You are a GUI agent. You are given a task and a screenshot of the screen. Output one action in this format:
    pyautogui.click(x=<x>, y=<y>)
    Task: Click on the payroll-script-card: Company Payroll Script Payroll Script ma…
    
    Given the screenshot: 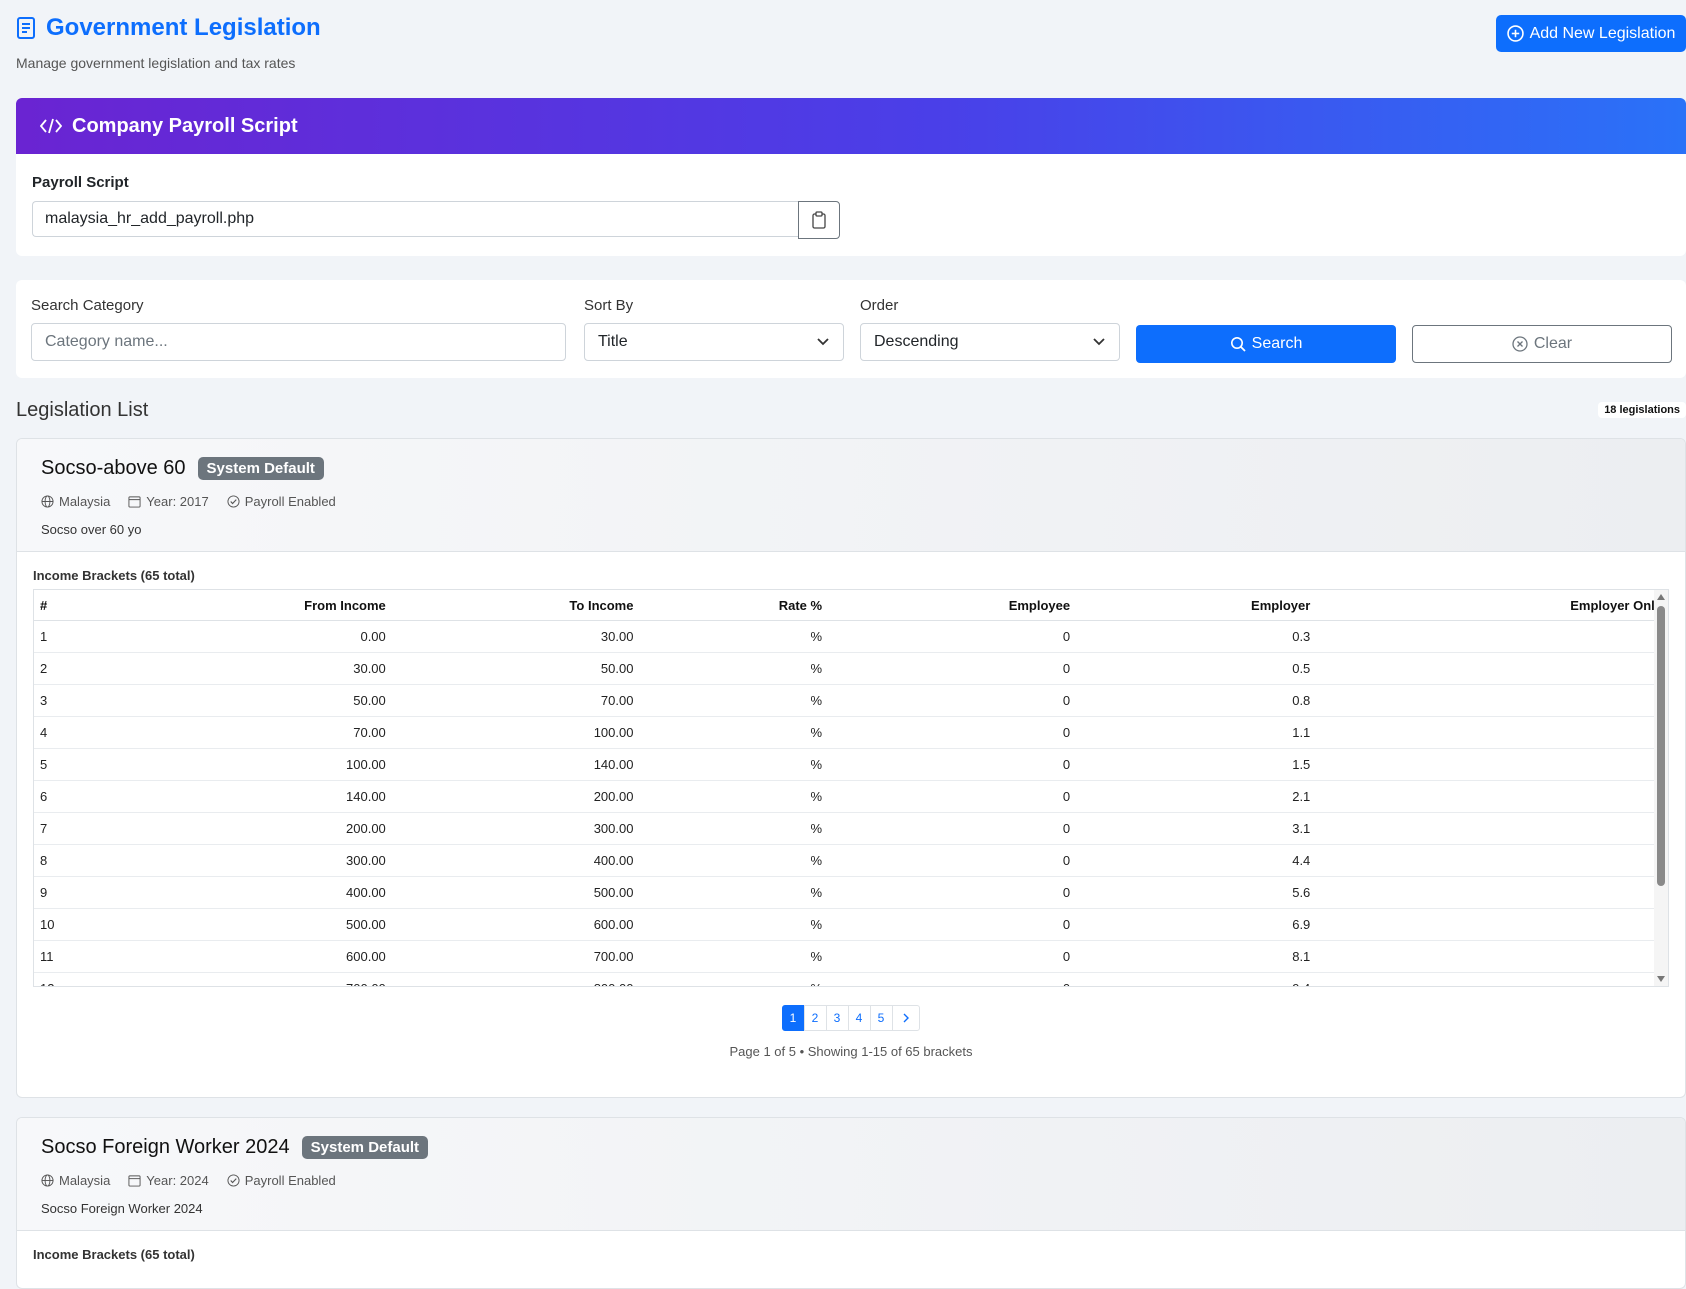 What is the action you would take?
    pyautogui.click(x=851, y=177)
    